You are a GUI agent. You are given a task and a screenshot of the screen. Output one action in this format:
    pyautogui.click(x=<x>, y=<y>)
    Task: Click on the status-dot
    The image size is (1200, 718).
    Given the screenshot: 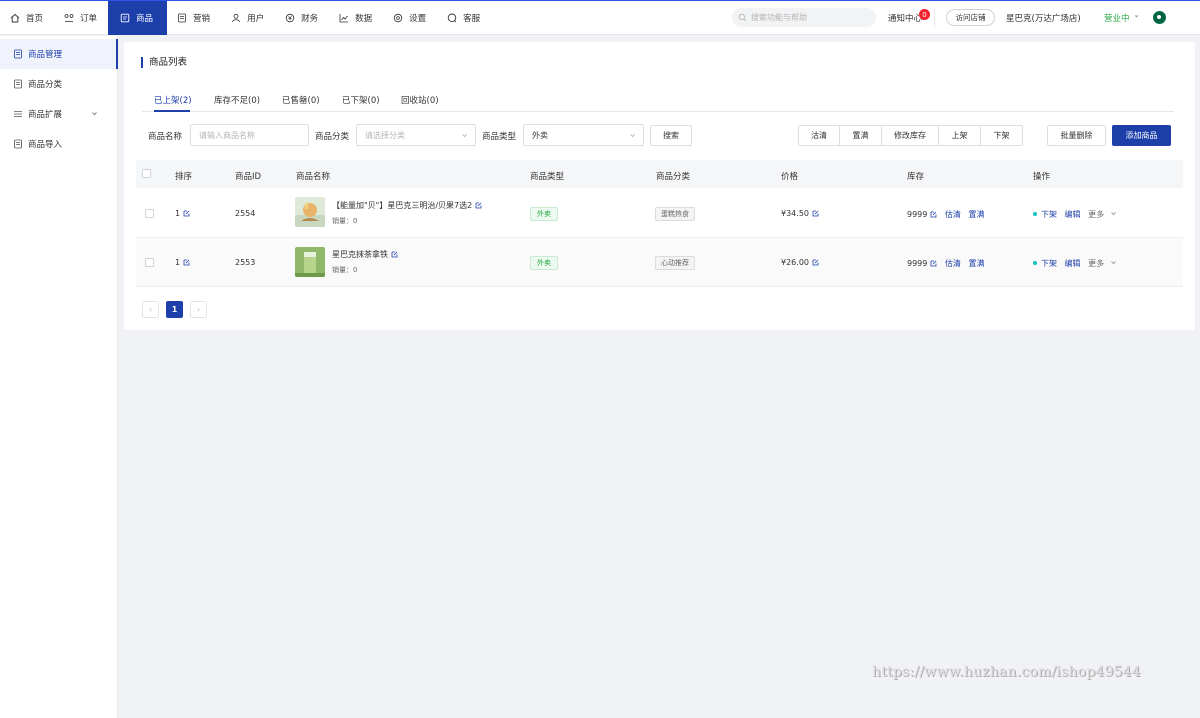 What is the action you would take?
    pyautogui.click(x=1035, y=263)
    